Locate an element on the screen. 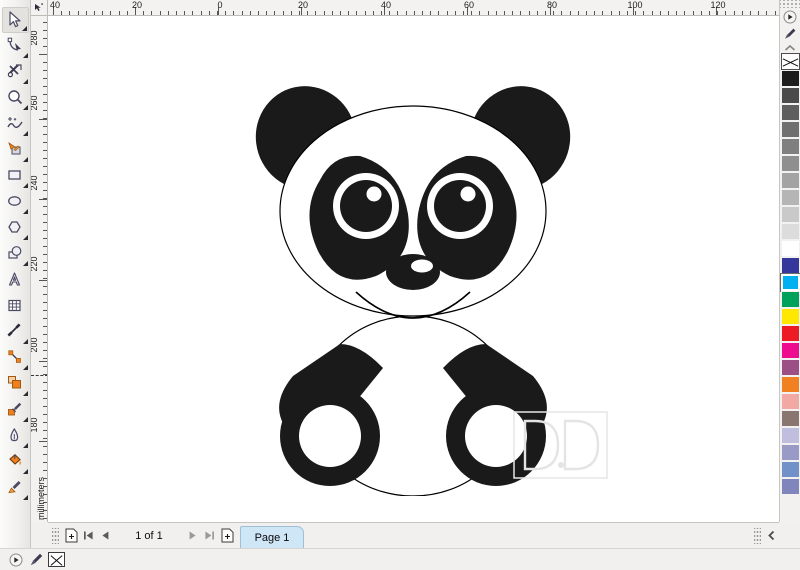  palette-swatch-slate-blue is located at coordinates (790, 486).